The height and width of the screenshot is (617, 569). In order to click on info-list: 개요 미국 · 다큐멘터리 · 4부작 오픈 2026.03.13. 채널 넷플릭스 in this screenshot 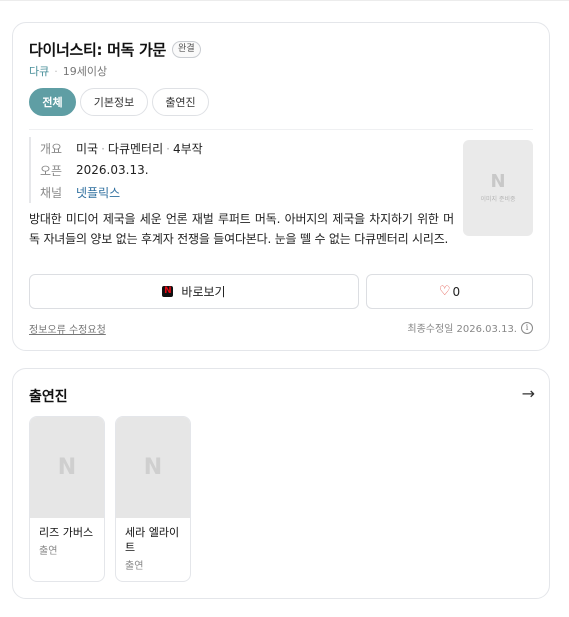, I will do `click(116, 170)`.